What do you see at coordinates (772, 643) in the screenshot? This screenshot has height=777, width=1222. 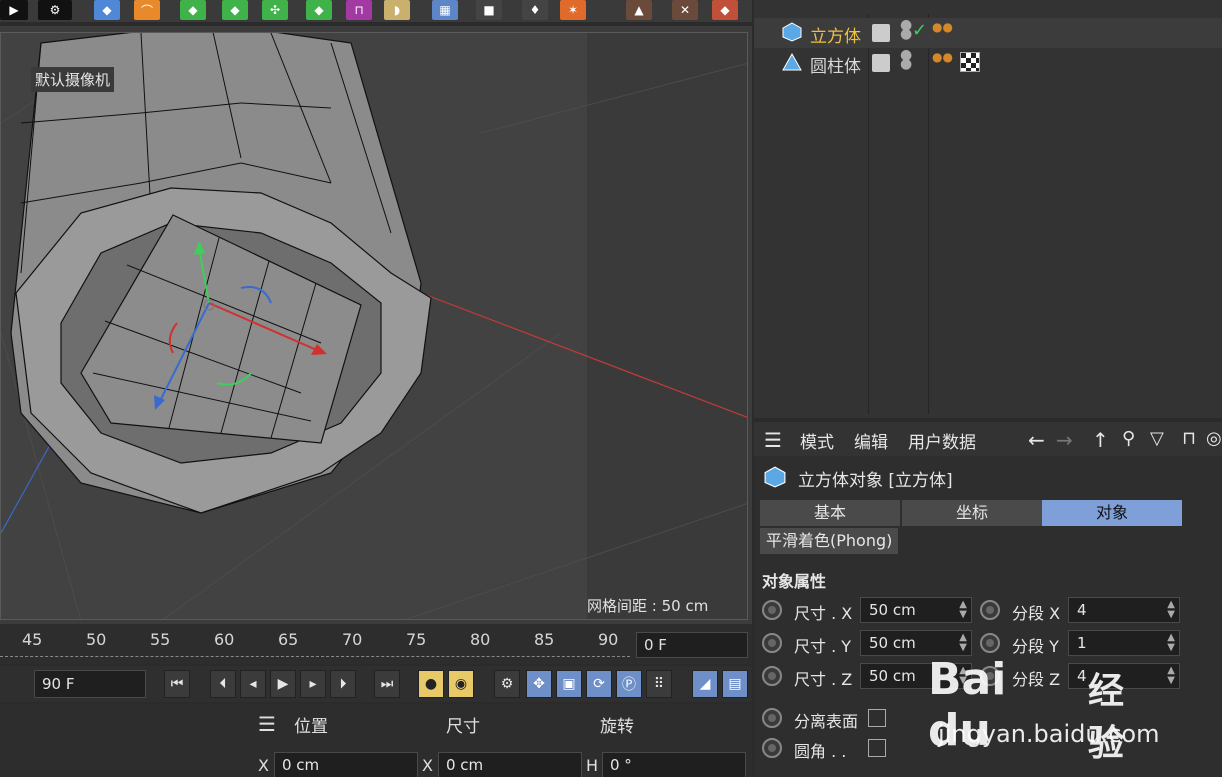 I see `size-y-animate-radio` at bounding box center [772, 643].